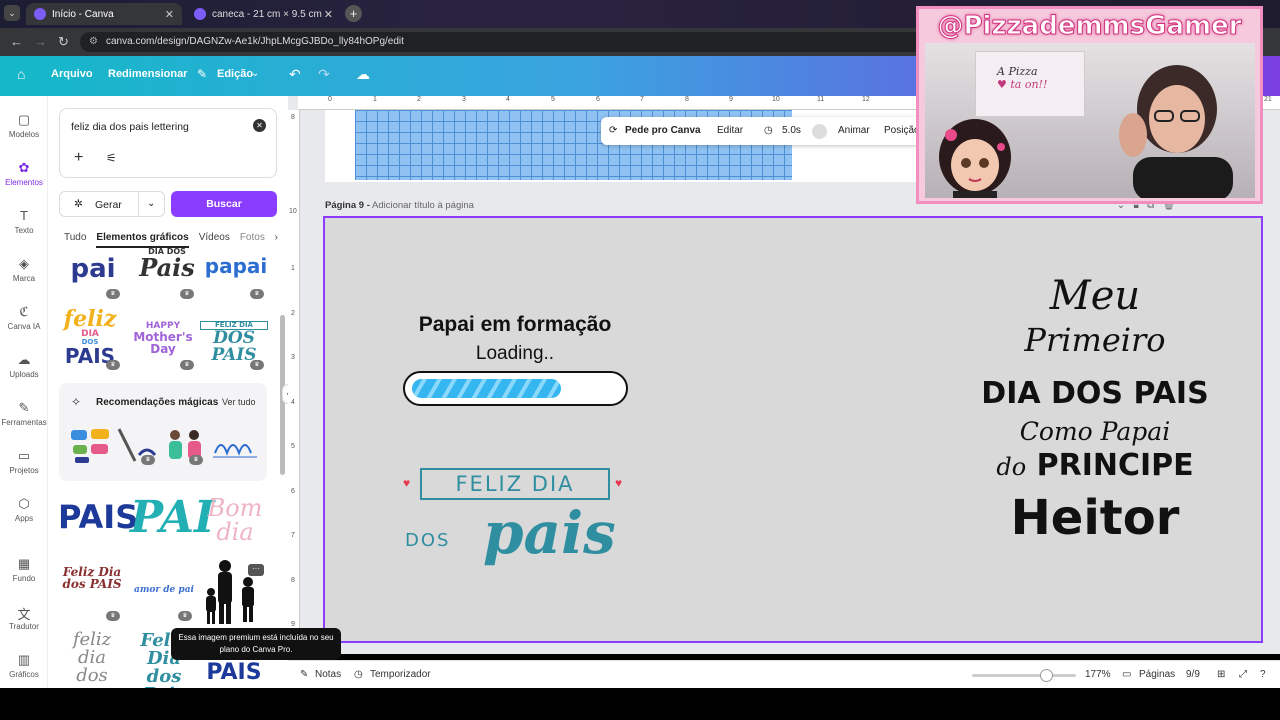 Image resolution: width=1280 pixels, height=720 pixels. What do you see at coordinates (24, 617) in the screenshot?
I see `rail-item-tradutor: 文 Tradutor` at bounding box center [24, 617].